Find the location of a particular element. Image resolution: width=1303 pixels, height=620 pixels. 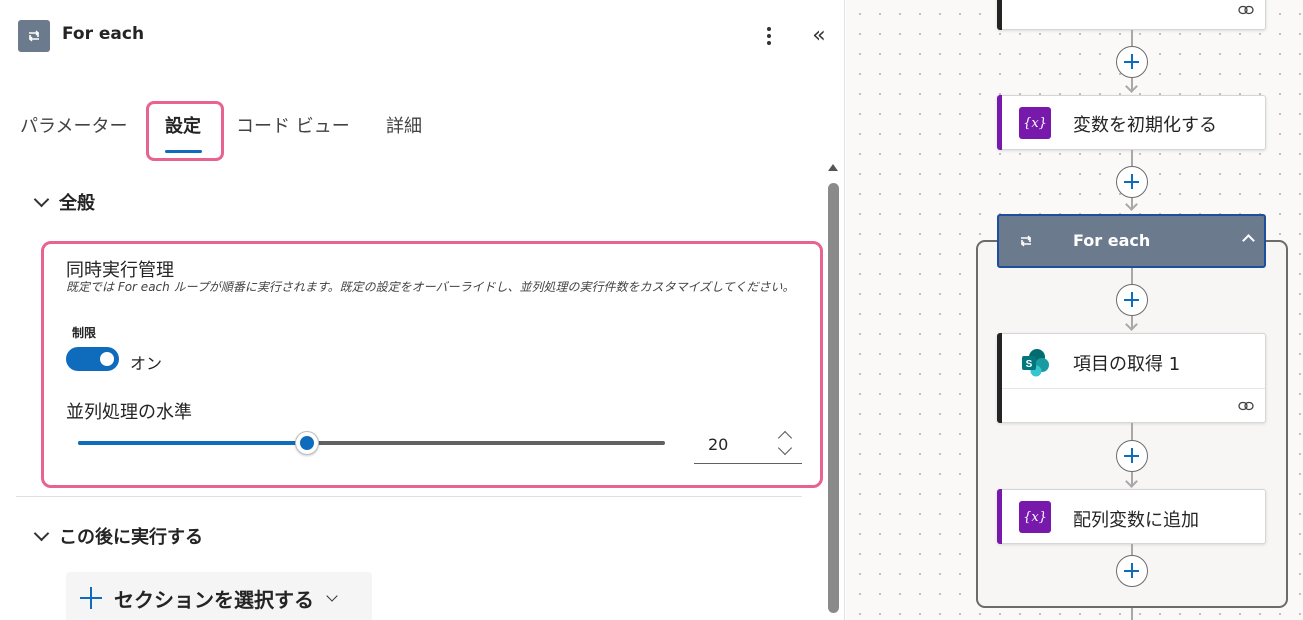

node-get-items: S 項目の取得 1 is located at coordinates (1131, 378).